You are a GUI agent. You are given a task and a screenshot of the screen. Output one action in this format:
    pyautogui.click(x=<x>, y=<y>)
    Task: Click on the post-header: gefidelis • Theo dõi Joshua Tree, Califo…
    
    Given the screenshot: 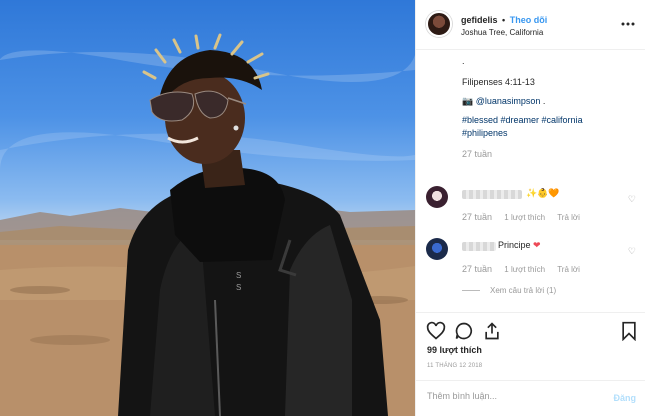 What is the action you would take?
    pyautogui.click(x=530, y=25)
    